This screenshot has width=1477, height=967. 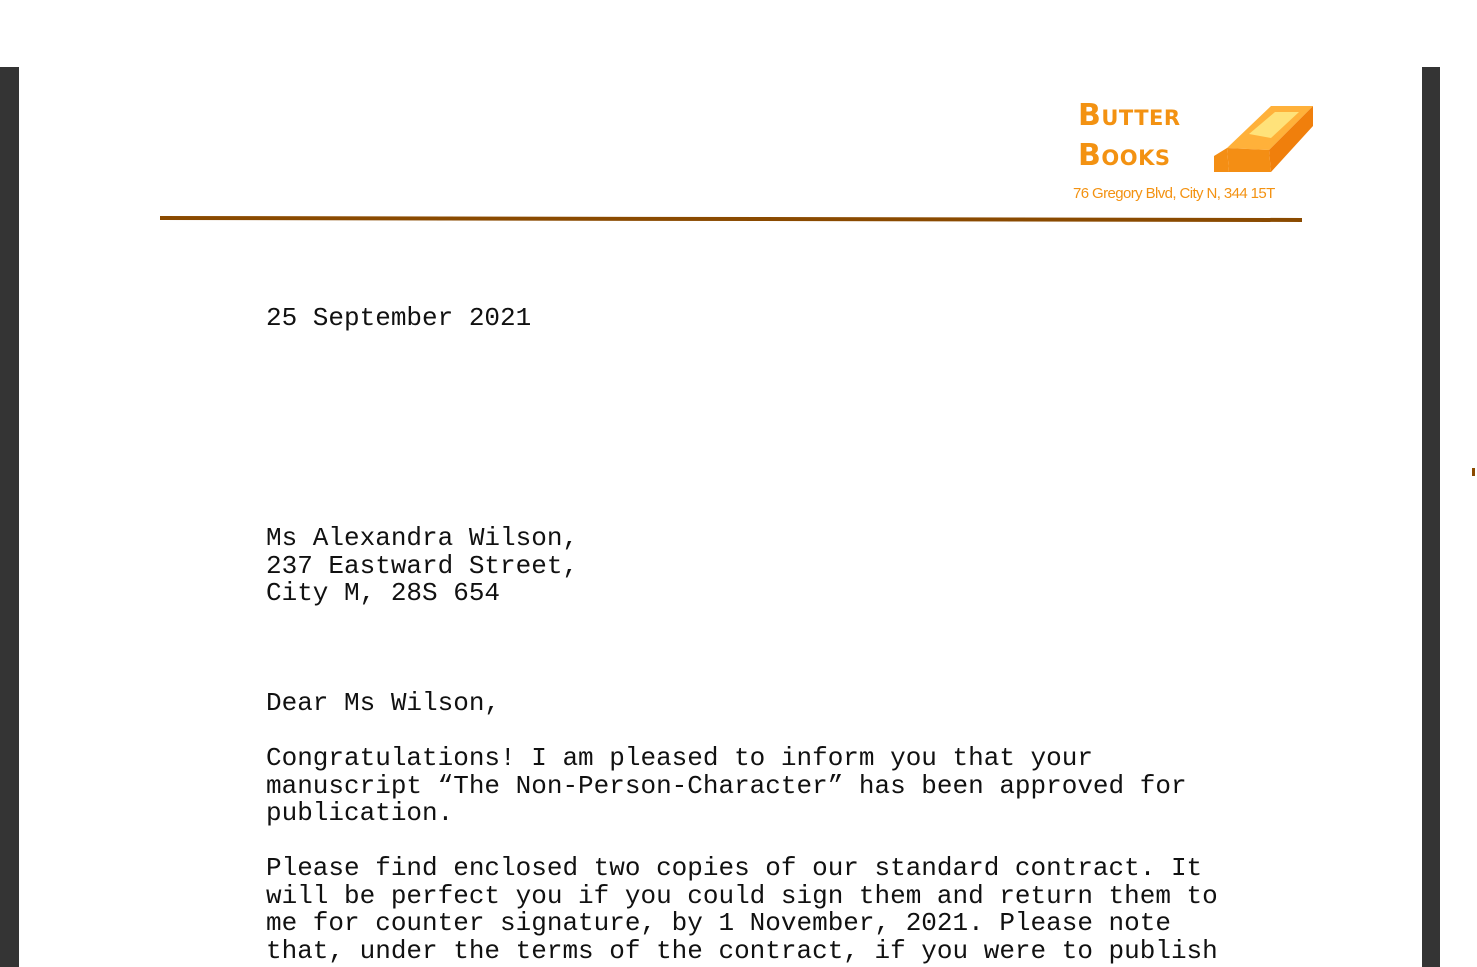 I want to click on viewer-left-gutter, so click(x=9, y=517).